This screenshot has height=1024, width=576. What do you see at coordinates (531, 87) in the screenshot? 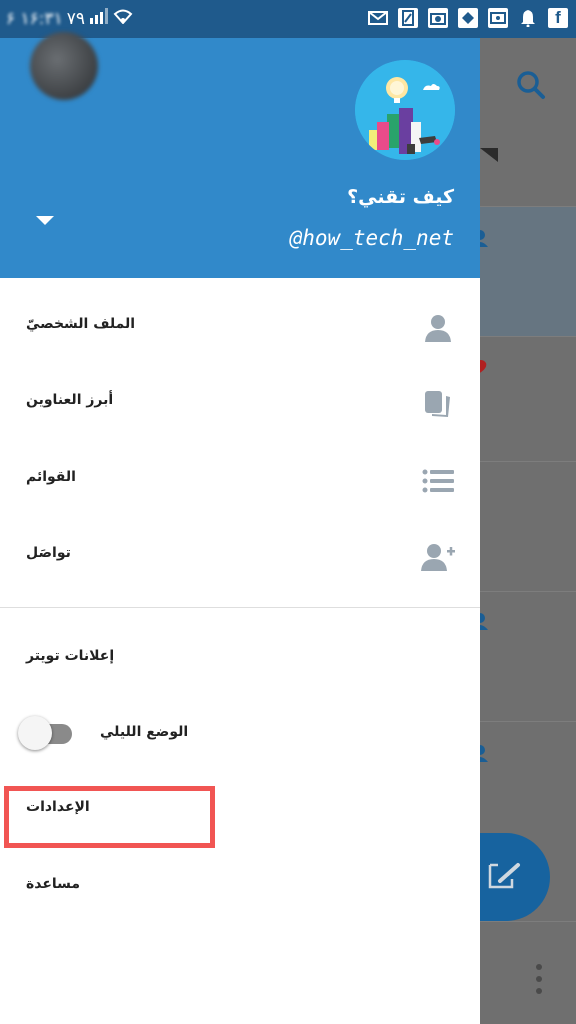
I see `search-icon` at bounding box center [531, 87].